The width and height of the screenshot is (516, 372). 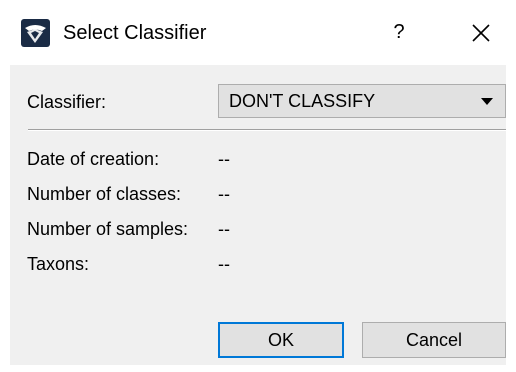 What do you see at coordinates (224, 229) in the screenshot?
I see `number-of-samples-value: --` at bounding box center [224, 229].